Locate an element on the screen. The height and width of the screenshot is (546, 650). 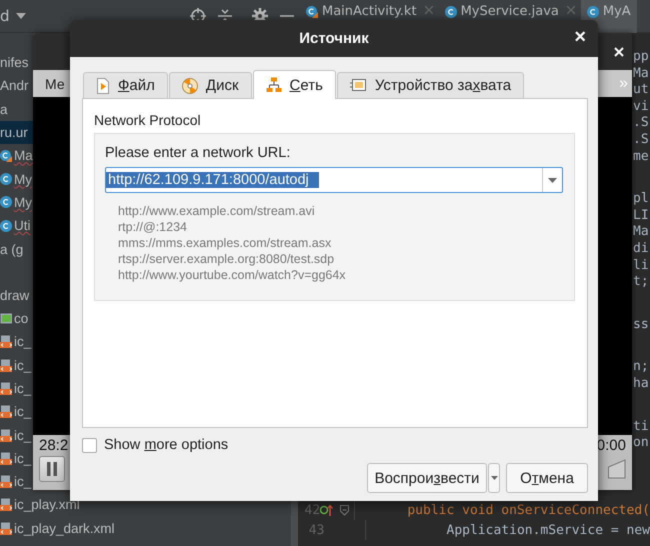
code-line: pp is located at coordinates (641, 57).